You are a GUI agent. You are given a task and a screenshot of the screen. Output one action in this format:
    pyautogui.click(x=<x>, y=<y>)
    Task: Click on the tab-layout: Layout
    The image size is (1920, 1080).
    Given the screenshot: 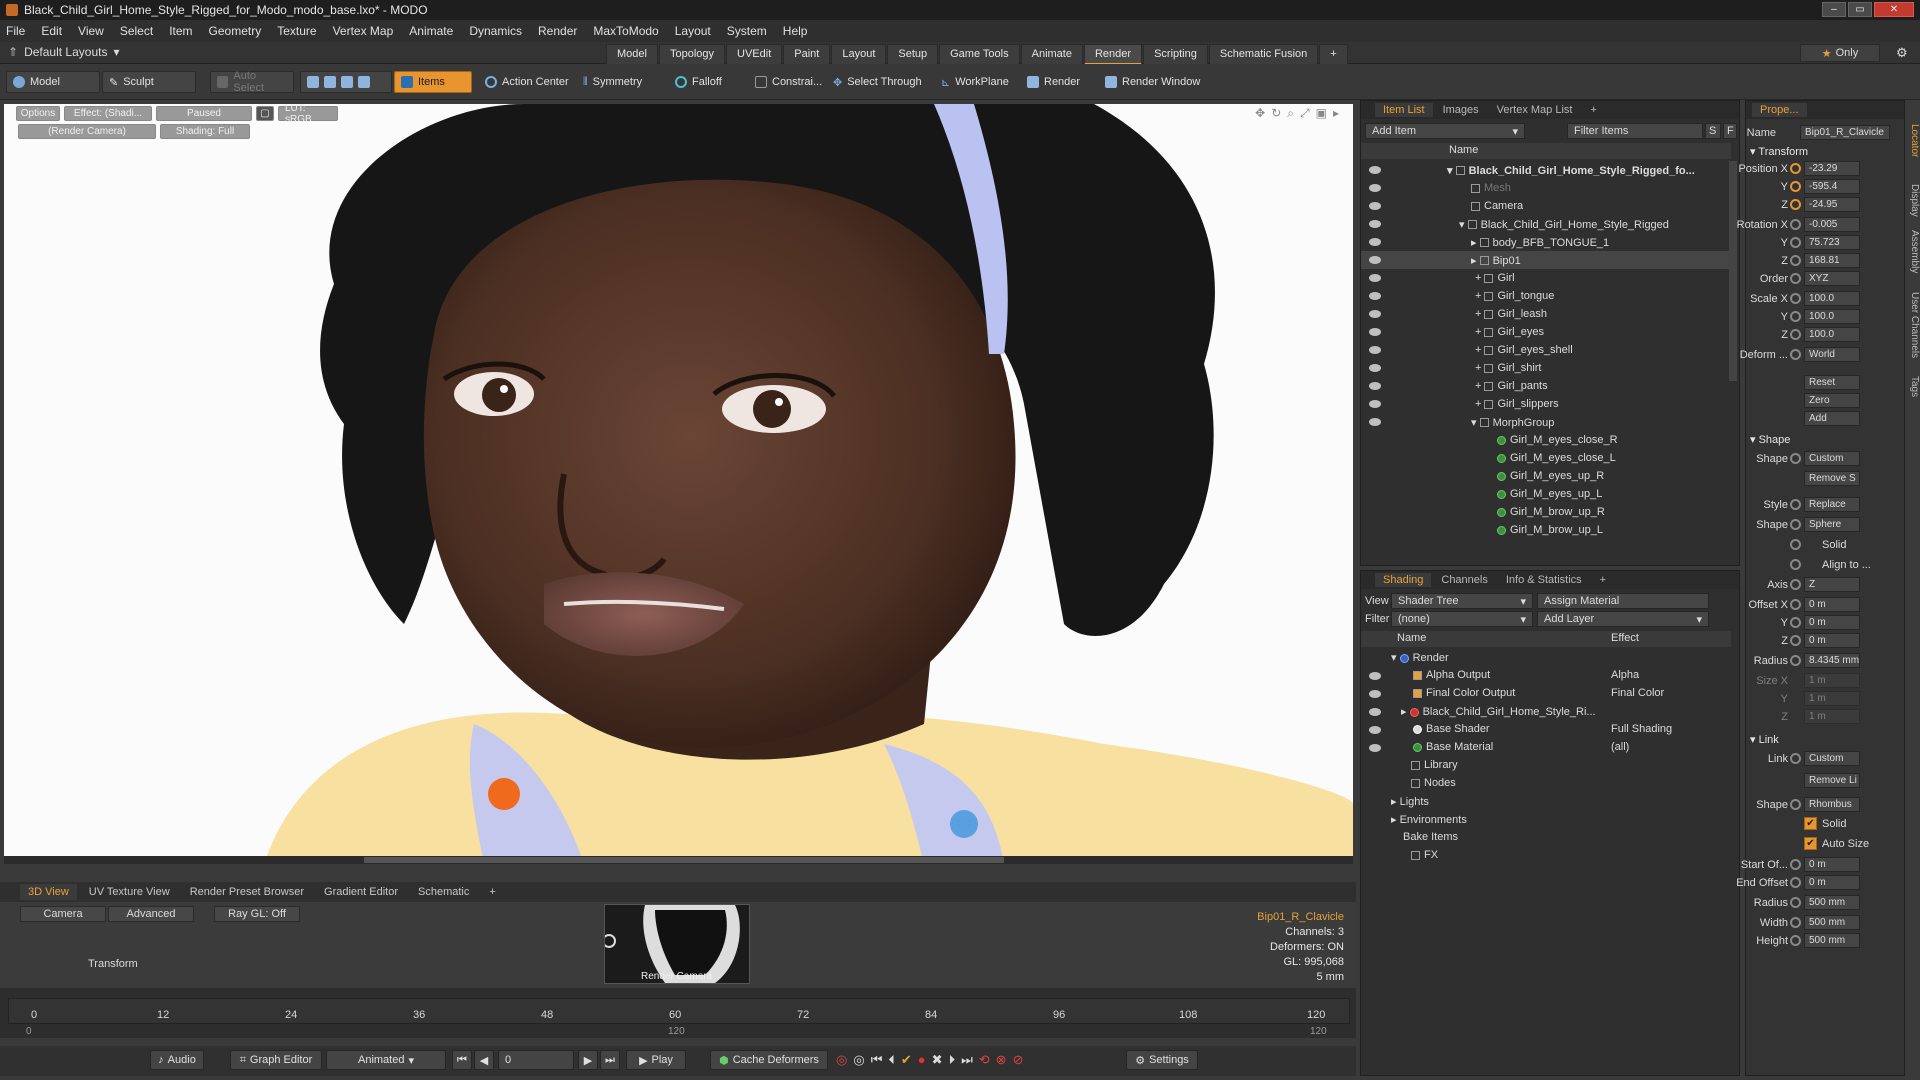 What is the action you would take?
    pyautogui.click(x=859, y=54)
    